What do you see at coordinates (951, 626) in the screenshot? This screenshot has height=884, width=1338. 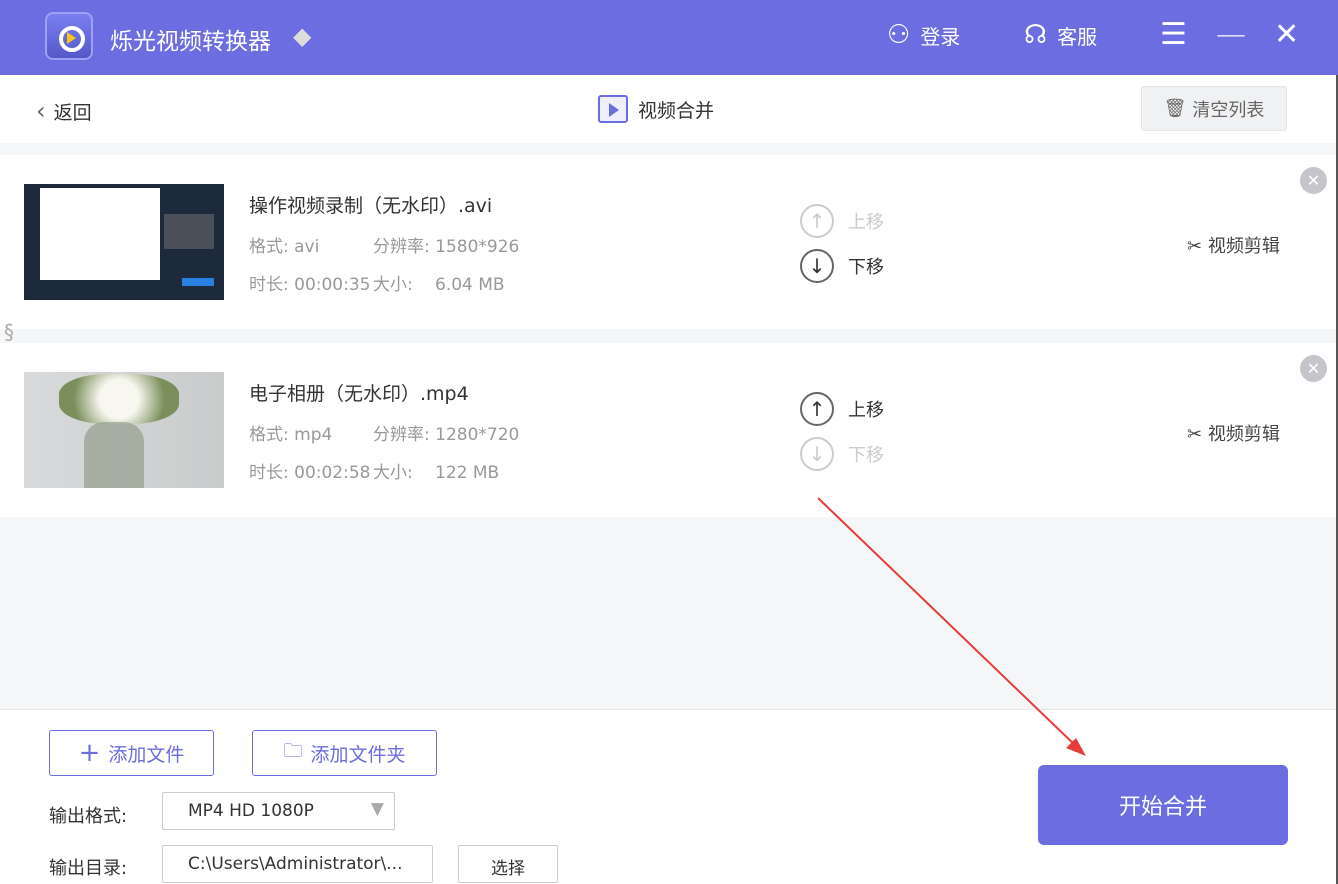 I see `annotation-arrow` at bounding box center [951, 626].